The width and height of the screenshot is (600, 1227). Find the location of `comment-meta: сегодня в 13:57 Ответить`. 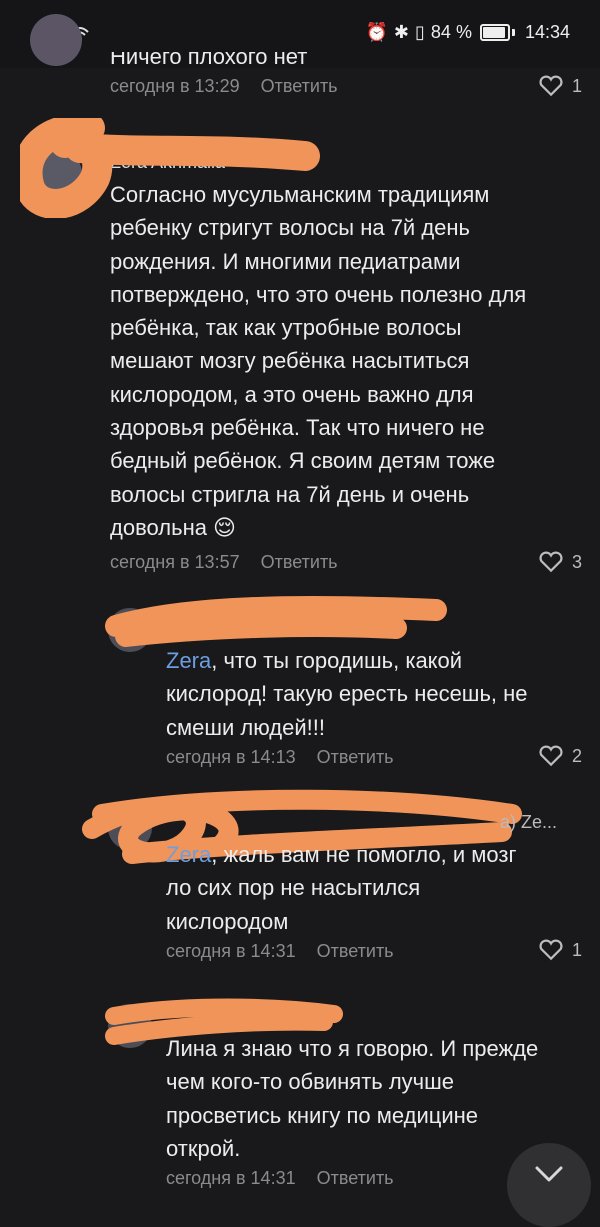

comment-meta: сегодня в 13:57 Ответить is located at coordinates (224, 562).